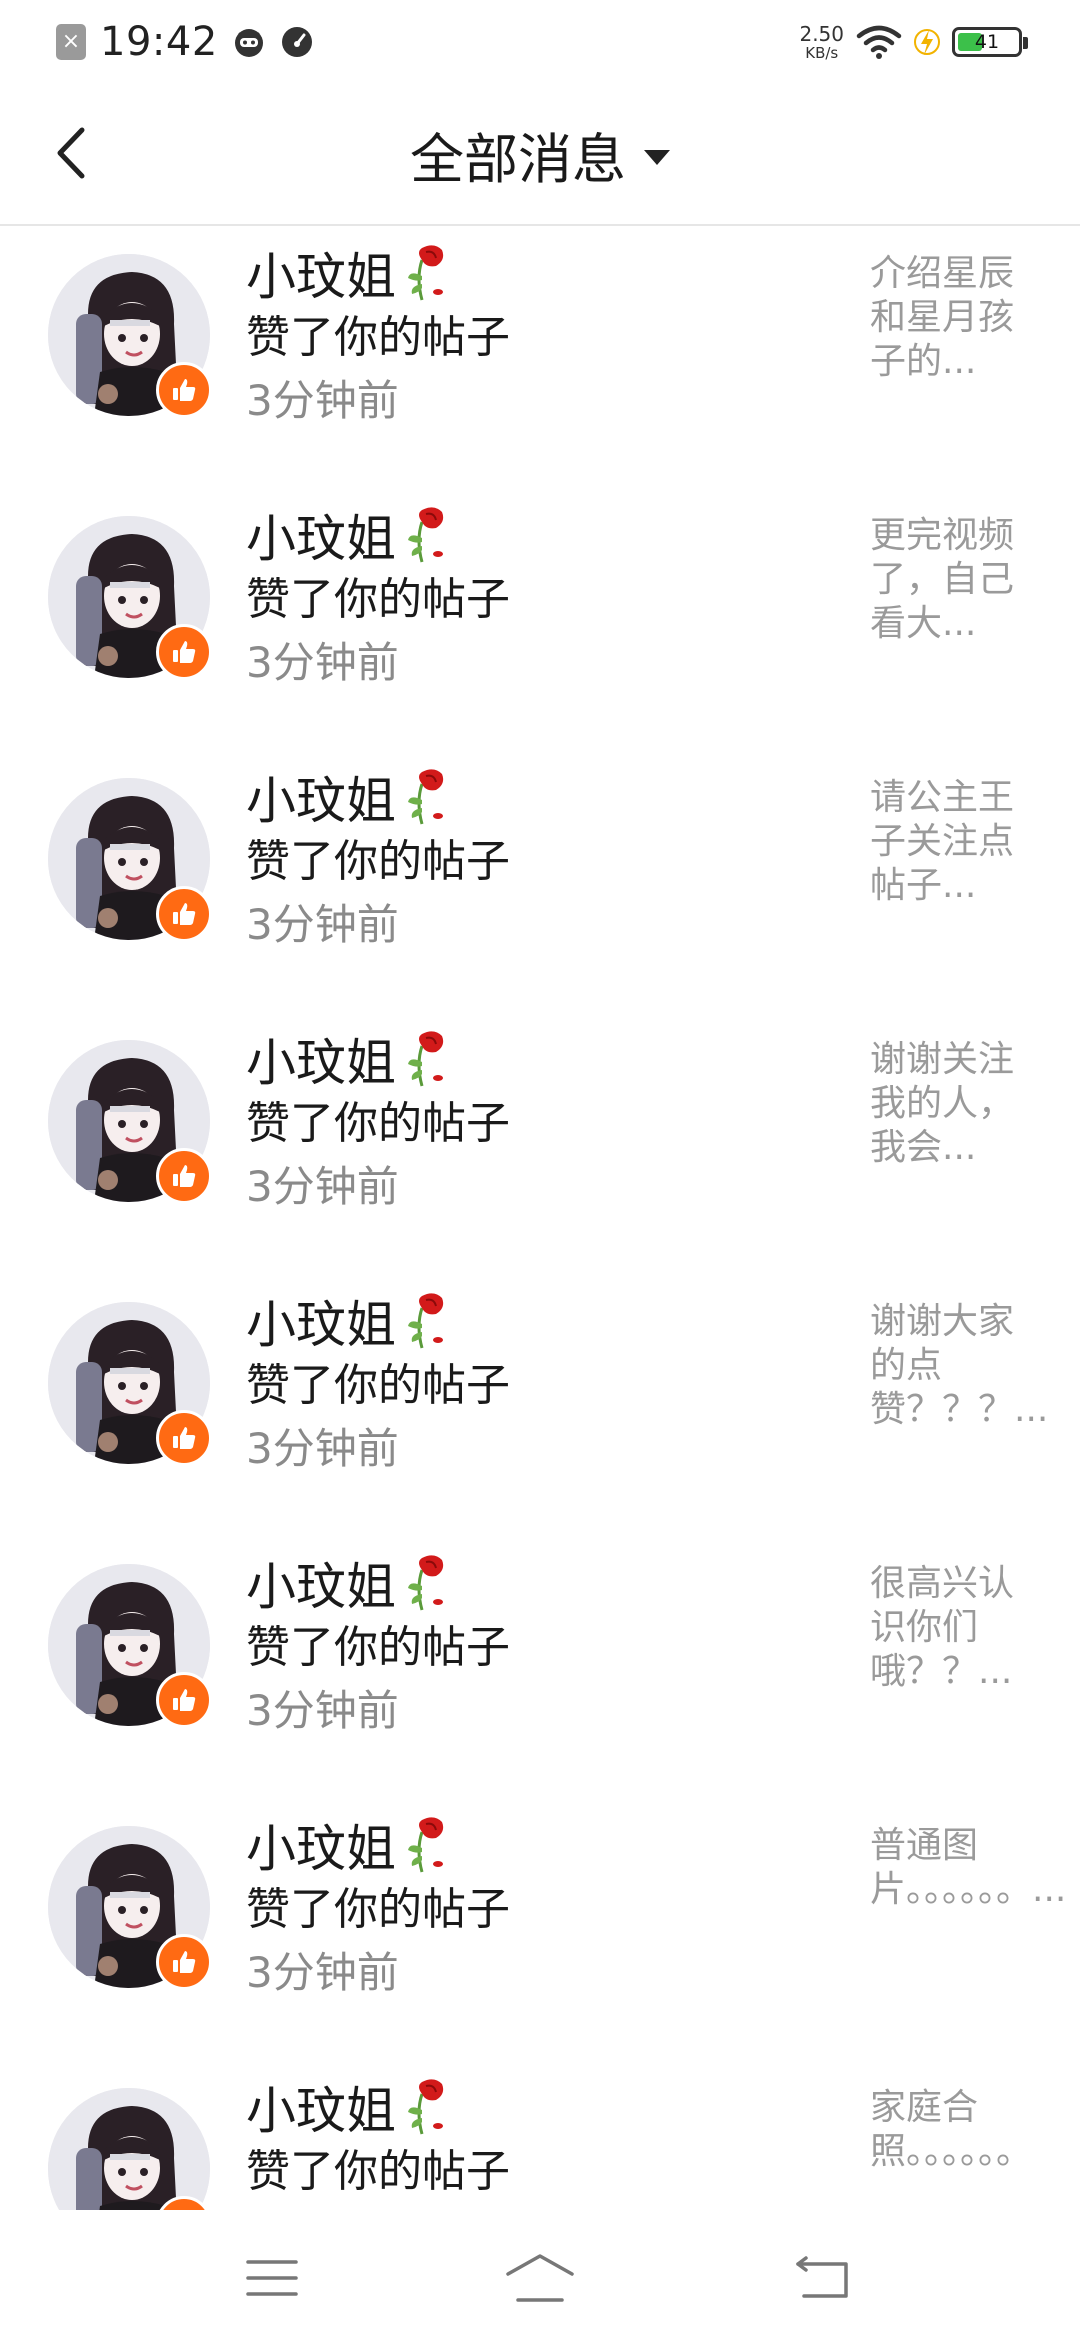 The width and height of the screenshot is (1080, 2340). I want to click on title-dropdown: 全部消息, so click(540, 154).